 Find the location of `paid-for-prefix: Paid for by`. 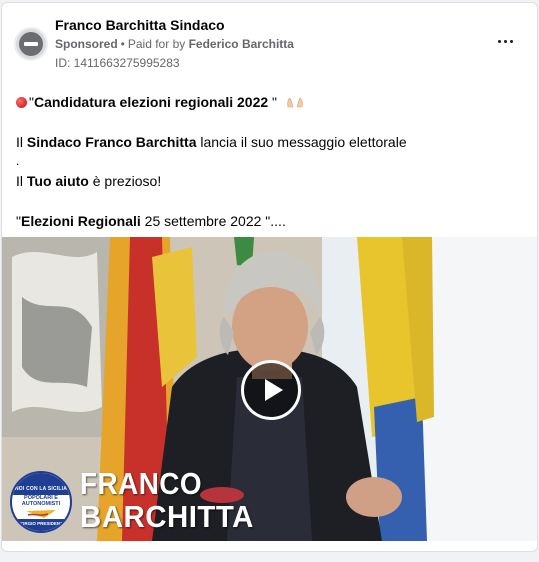

paid-for-prefix: Paid for by is located at coordinates (156, 44).